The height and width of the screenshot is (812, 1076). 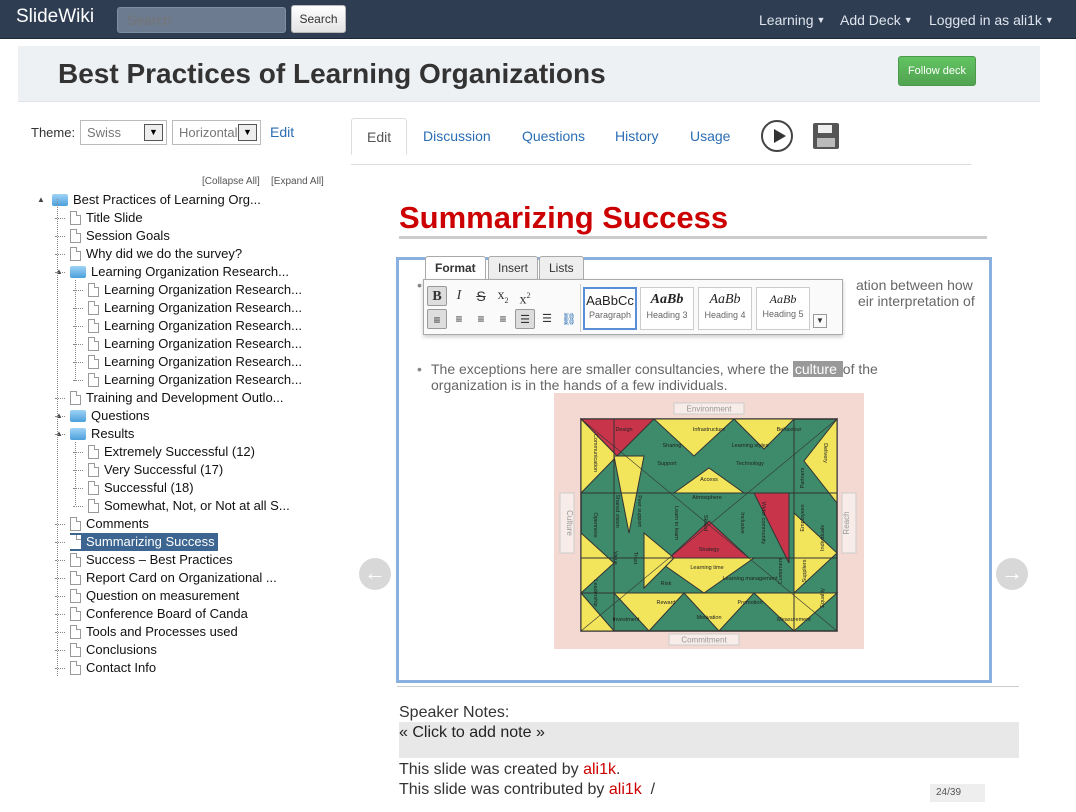 I want to click on bullet-1-line1-tail: ation between how, so click(x=914, y=285).